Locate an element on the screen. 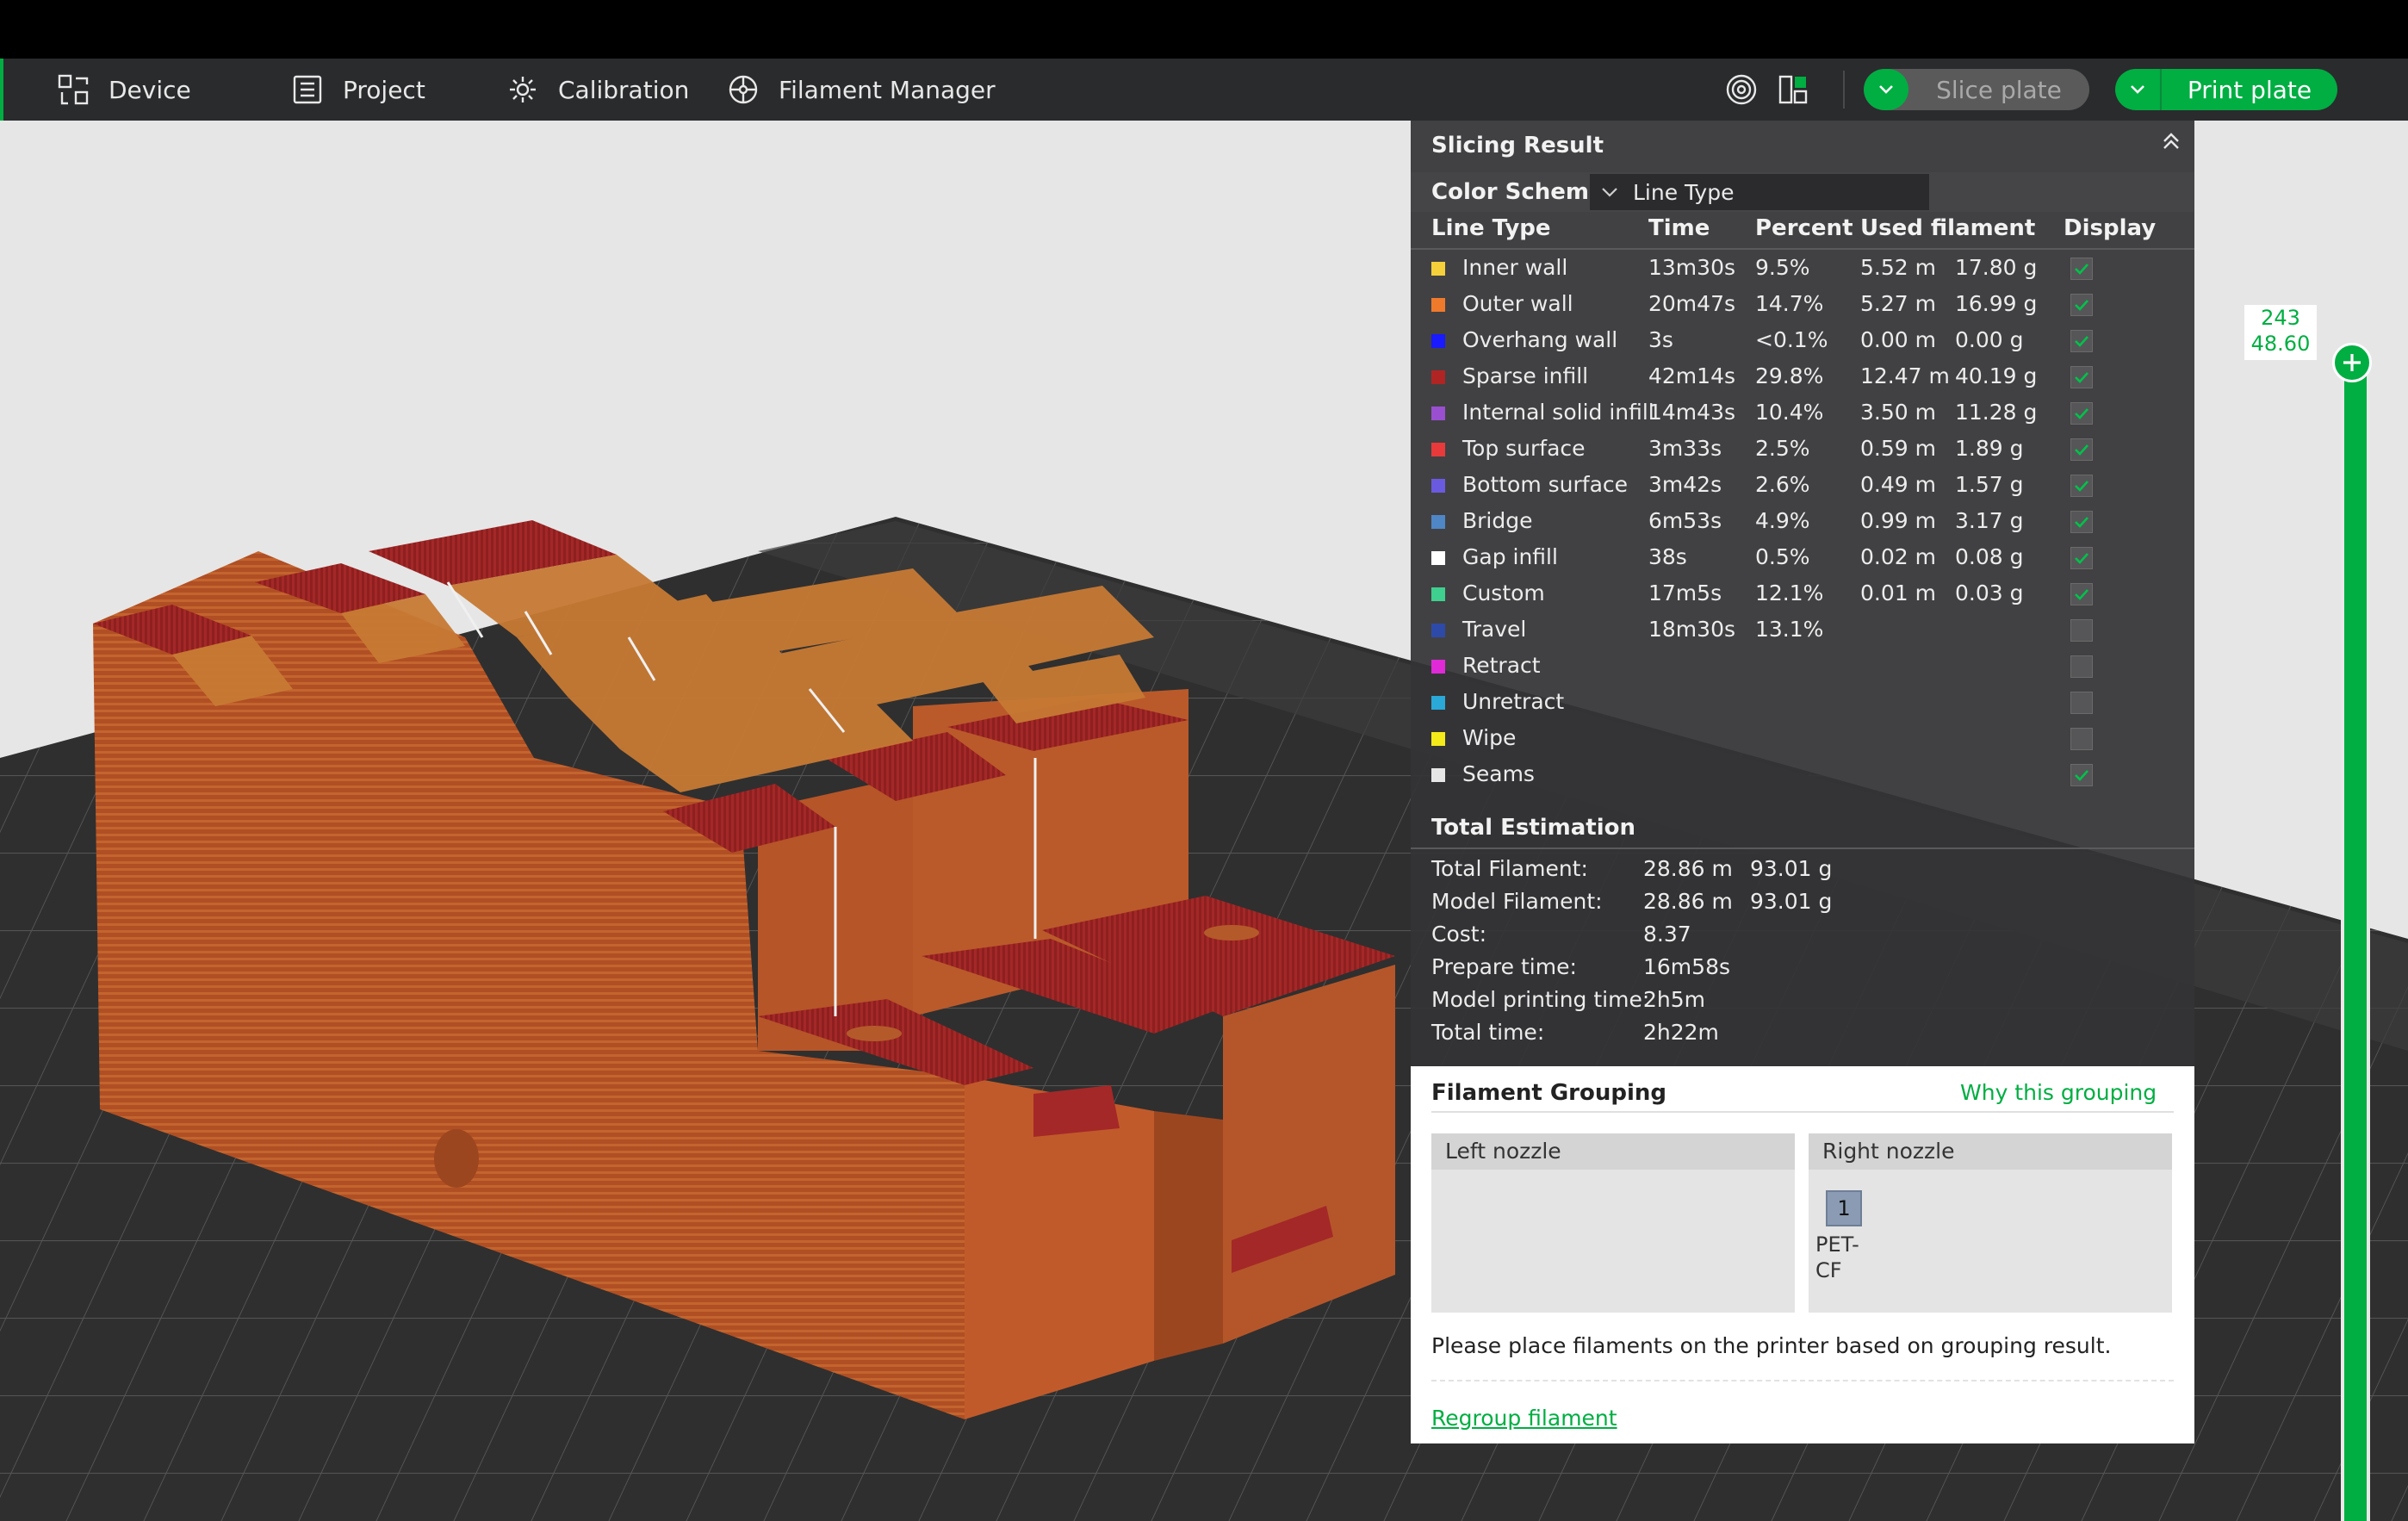  line-type-weight: 16.99 g is located at coordinates (1996, 303).